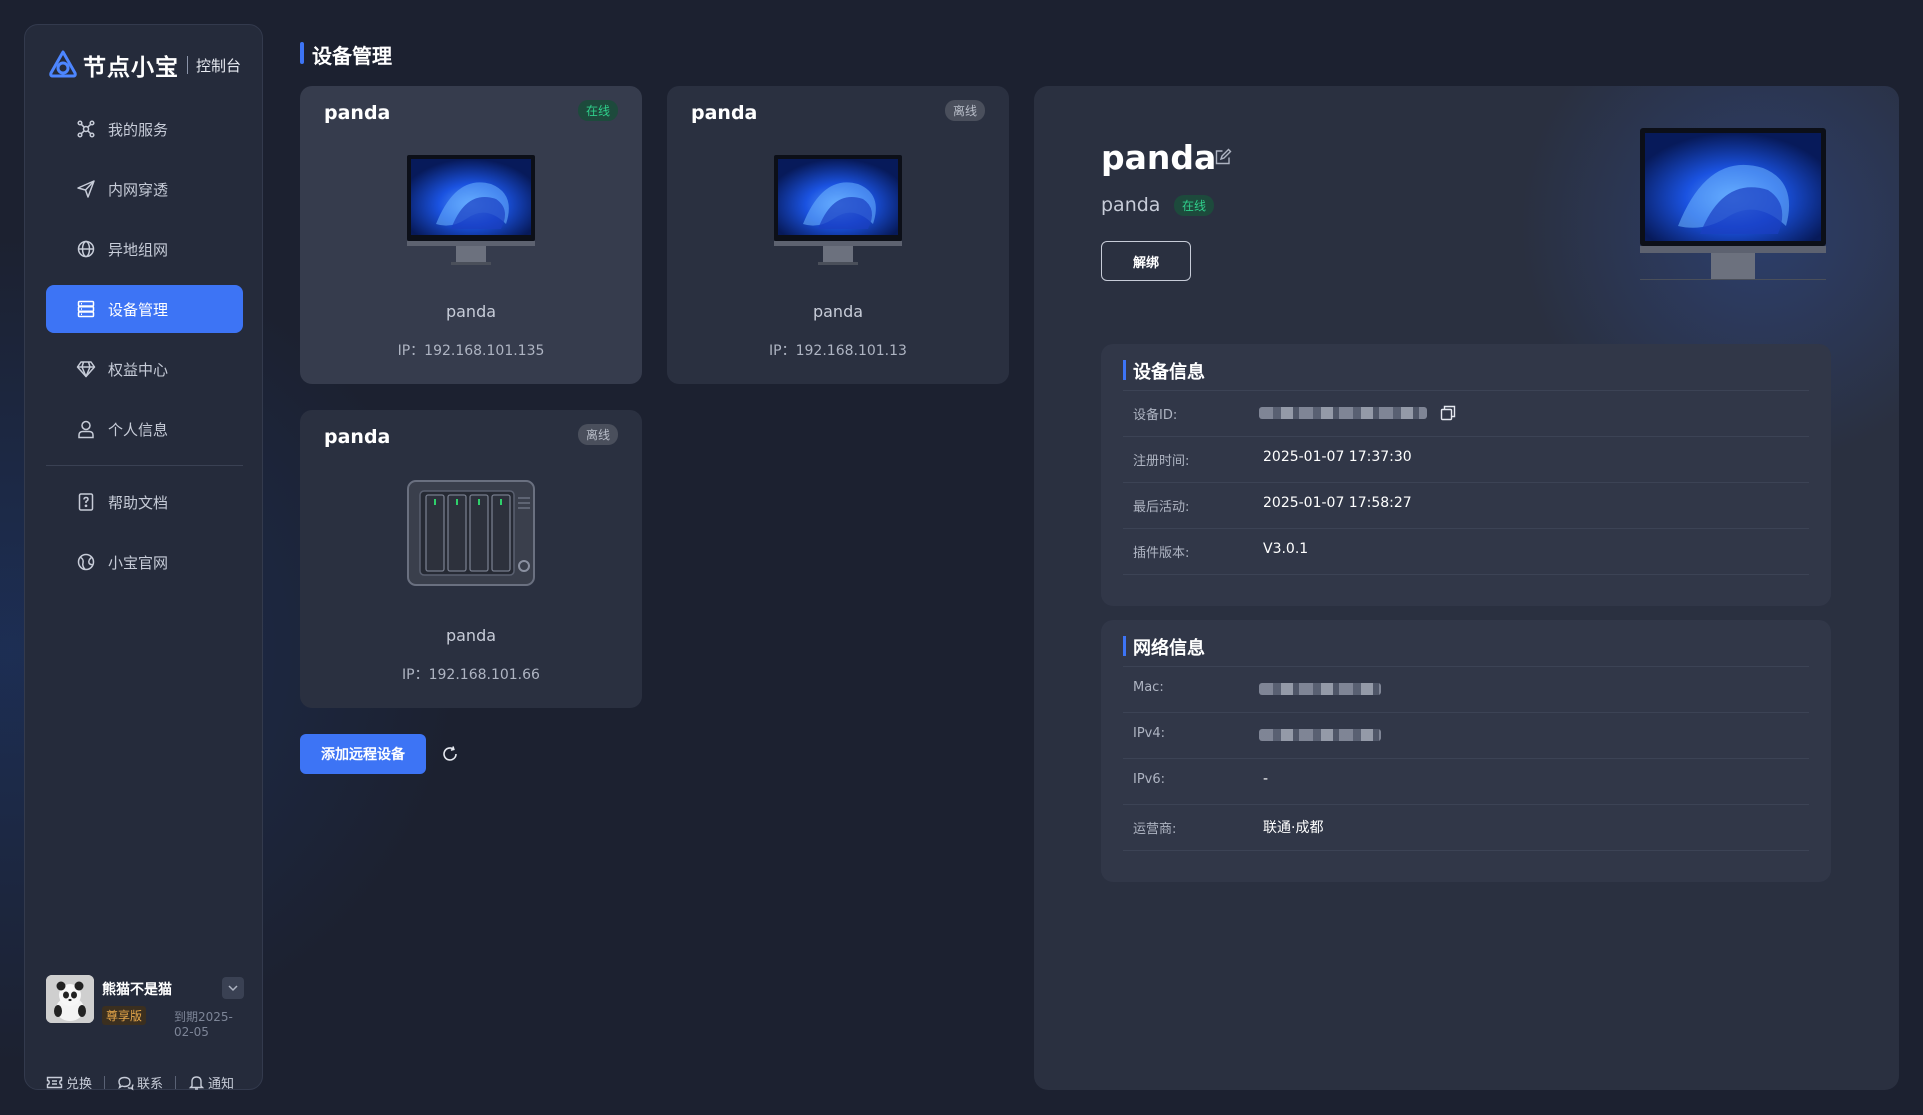 Image resolution: width=1923 pixels, height=1115 pixels. I want to click on logo-divider, so click(187, 65).